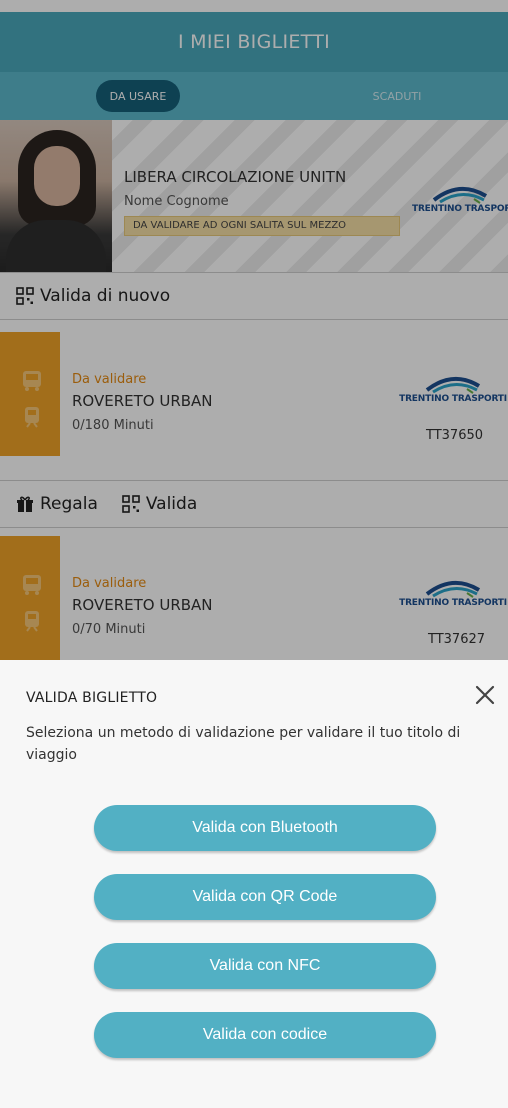  Describe the element at coordinates (265, 828) in the screenshot. I see `validate-bluetooth-button: Valida con Bluetooth` at that location.